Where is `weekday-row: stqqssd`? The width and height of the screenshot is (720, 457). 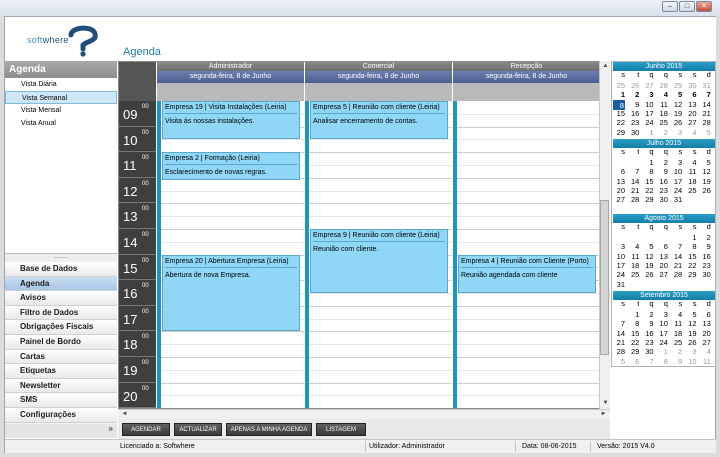 weekday-row: stqqssd is located at coordinates (664, 152).